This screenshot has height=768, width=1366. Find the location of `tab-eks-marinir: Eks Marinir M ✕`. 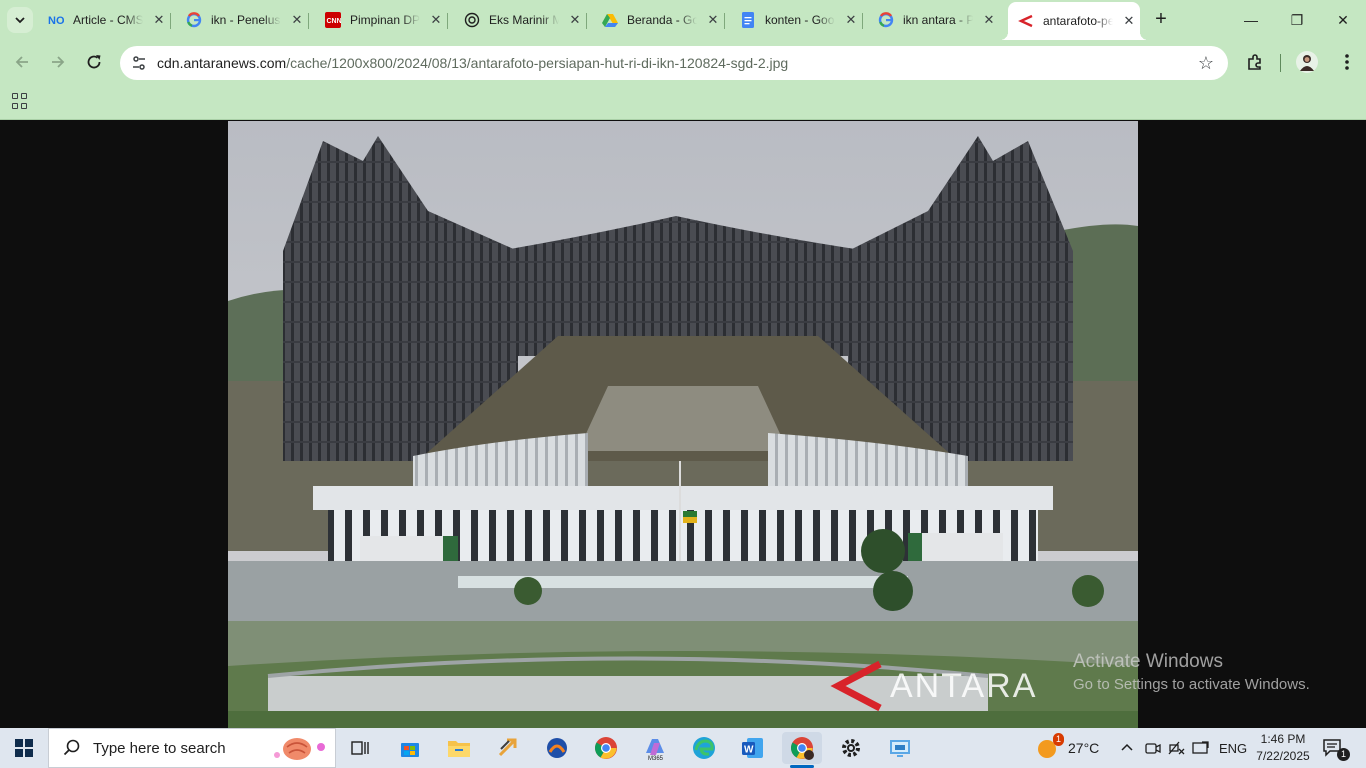

tab-eks-marinir: Eks Marinir M ✕ is located at coordinates (520, 20).